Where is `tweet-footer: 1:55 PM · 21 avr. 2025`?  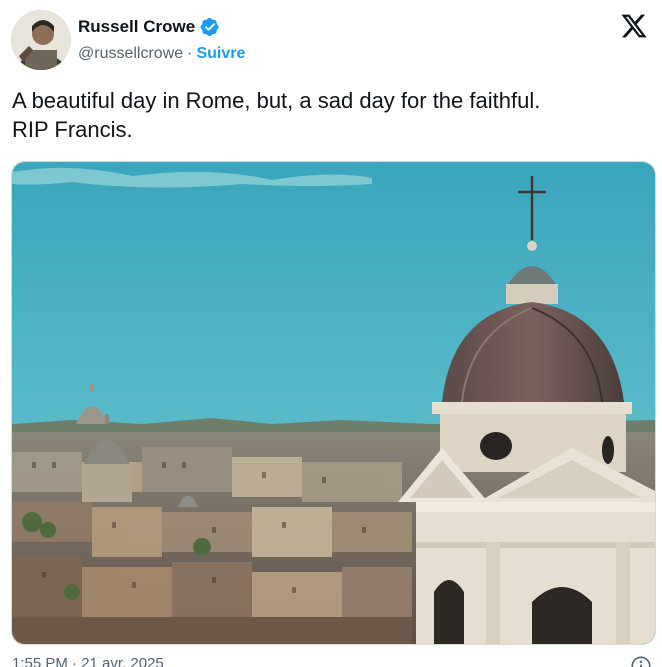
tweet-footer: 1:55 PM · 21 avr. 2025 is located at coordinates (332, 661).